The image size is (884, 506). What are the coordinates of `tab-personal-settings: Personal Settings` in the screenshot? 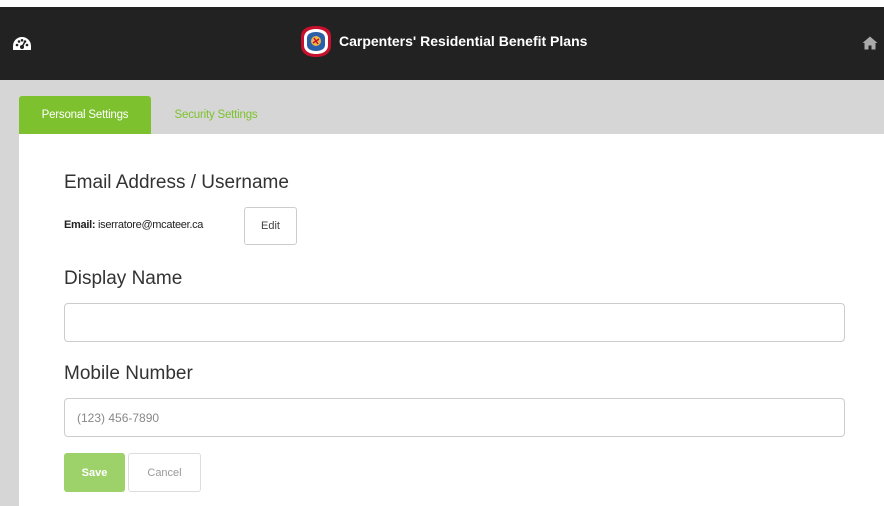 It's located at (85, 115).